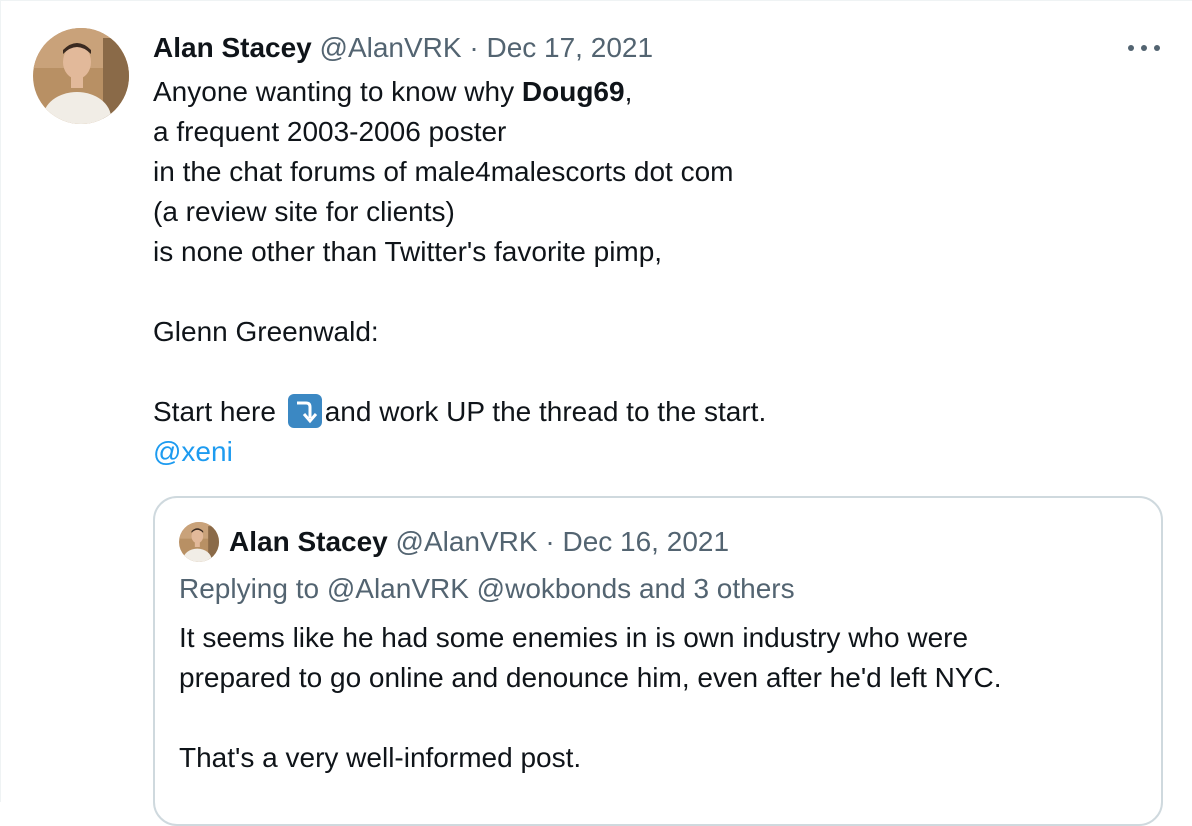  Describe the element at coordinates (646, 541) in the screenshot. I see `quoted-date: Dec 16, 2021` at that location.